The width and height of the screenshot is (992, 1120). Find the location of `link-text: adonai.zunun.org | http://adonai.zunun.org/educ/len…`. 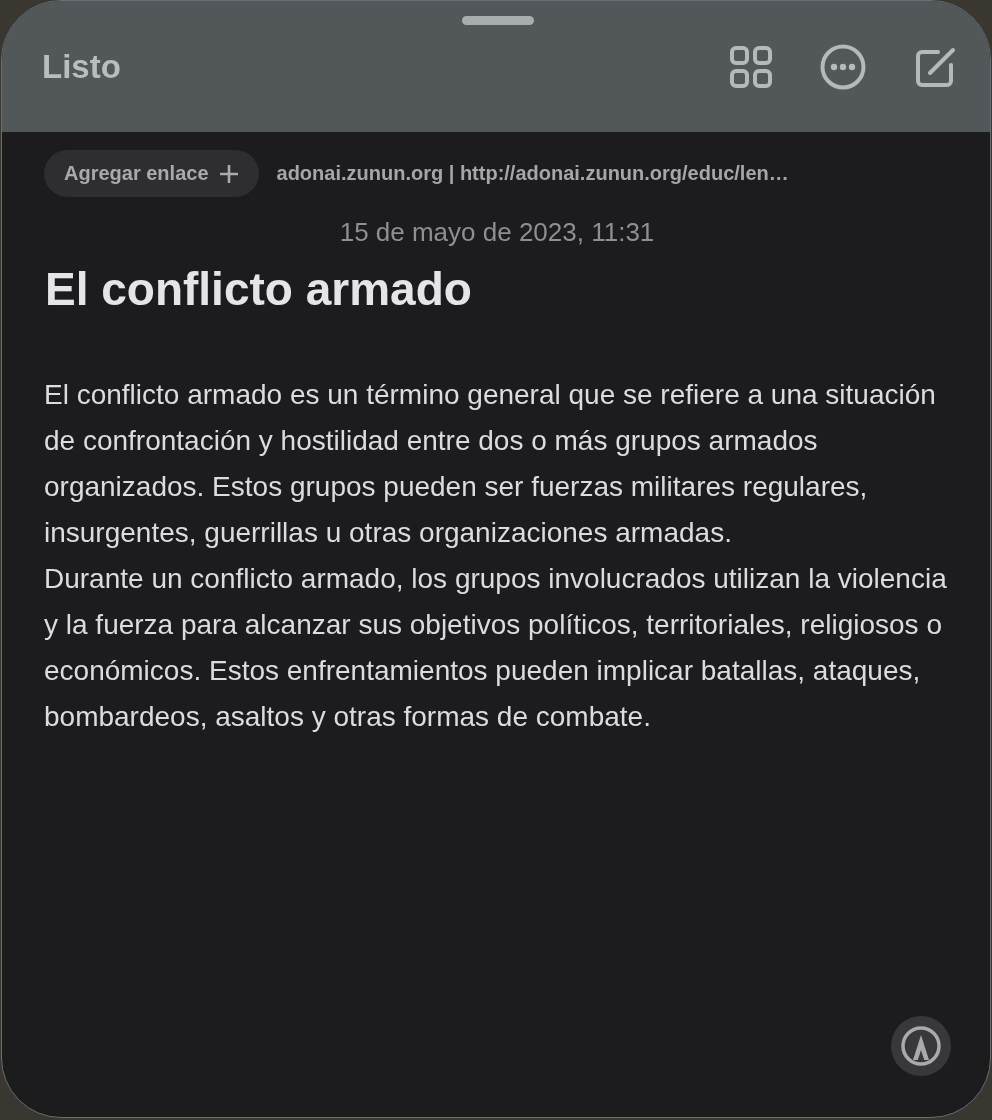

link-text: adonai.zunun.org | http://adonai.zunun.org/educ/len… is located at coordinates (532, 173).